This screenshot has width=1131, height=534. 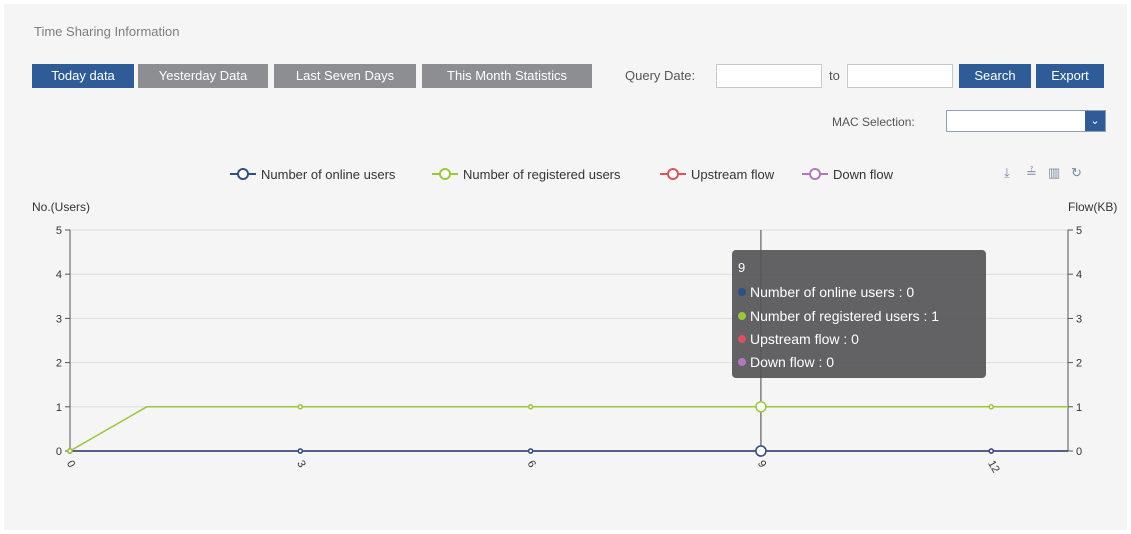 I want to click on tooltip-row-registered: Number of registered users : 1, so click(x=838, y=316).